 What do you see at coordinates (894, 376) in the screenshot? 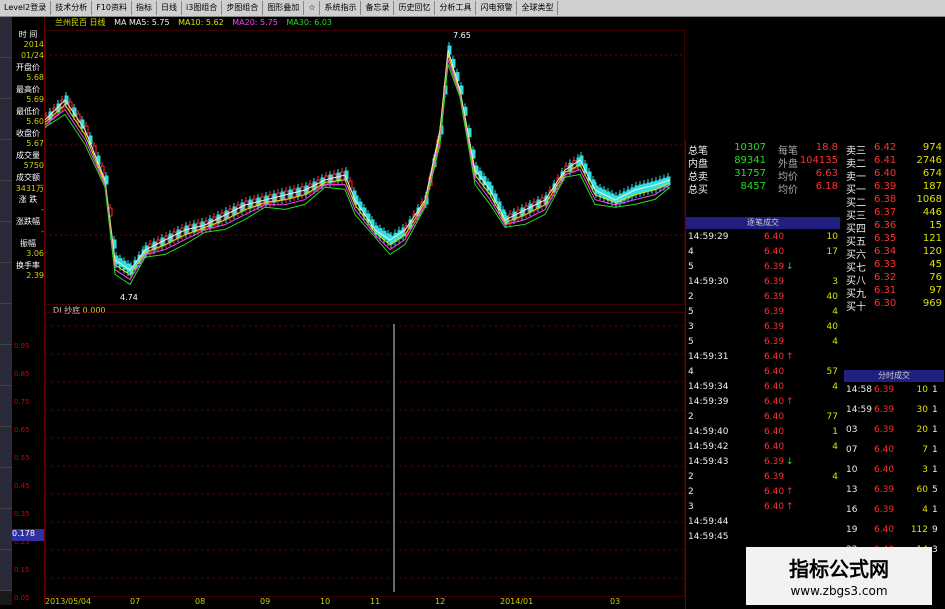
I see `minute-list-header: 分时成交` at bounding box center [894, 376].